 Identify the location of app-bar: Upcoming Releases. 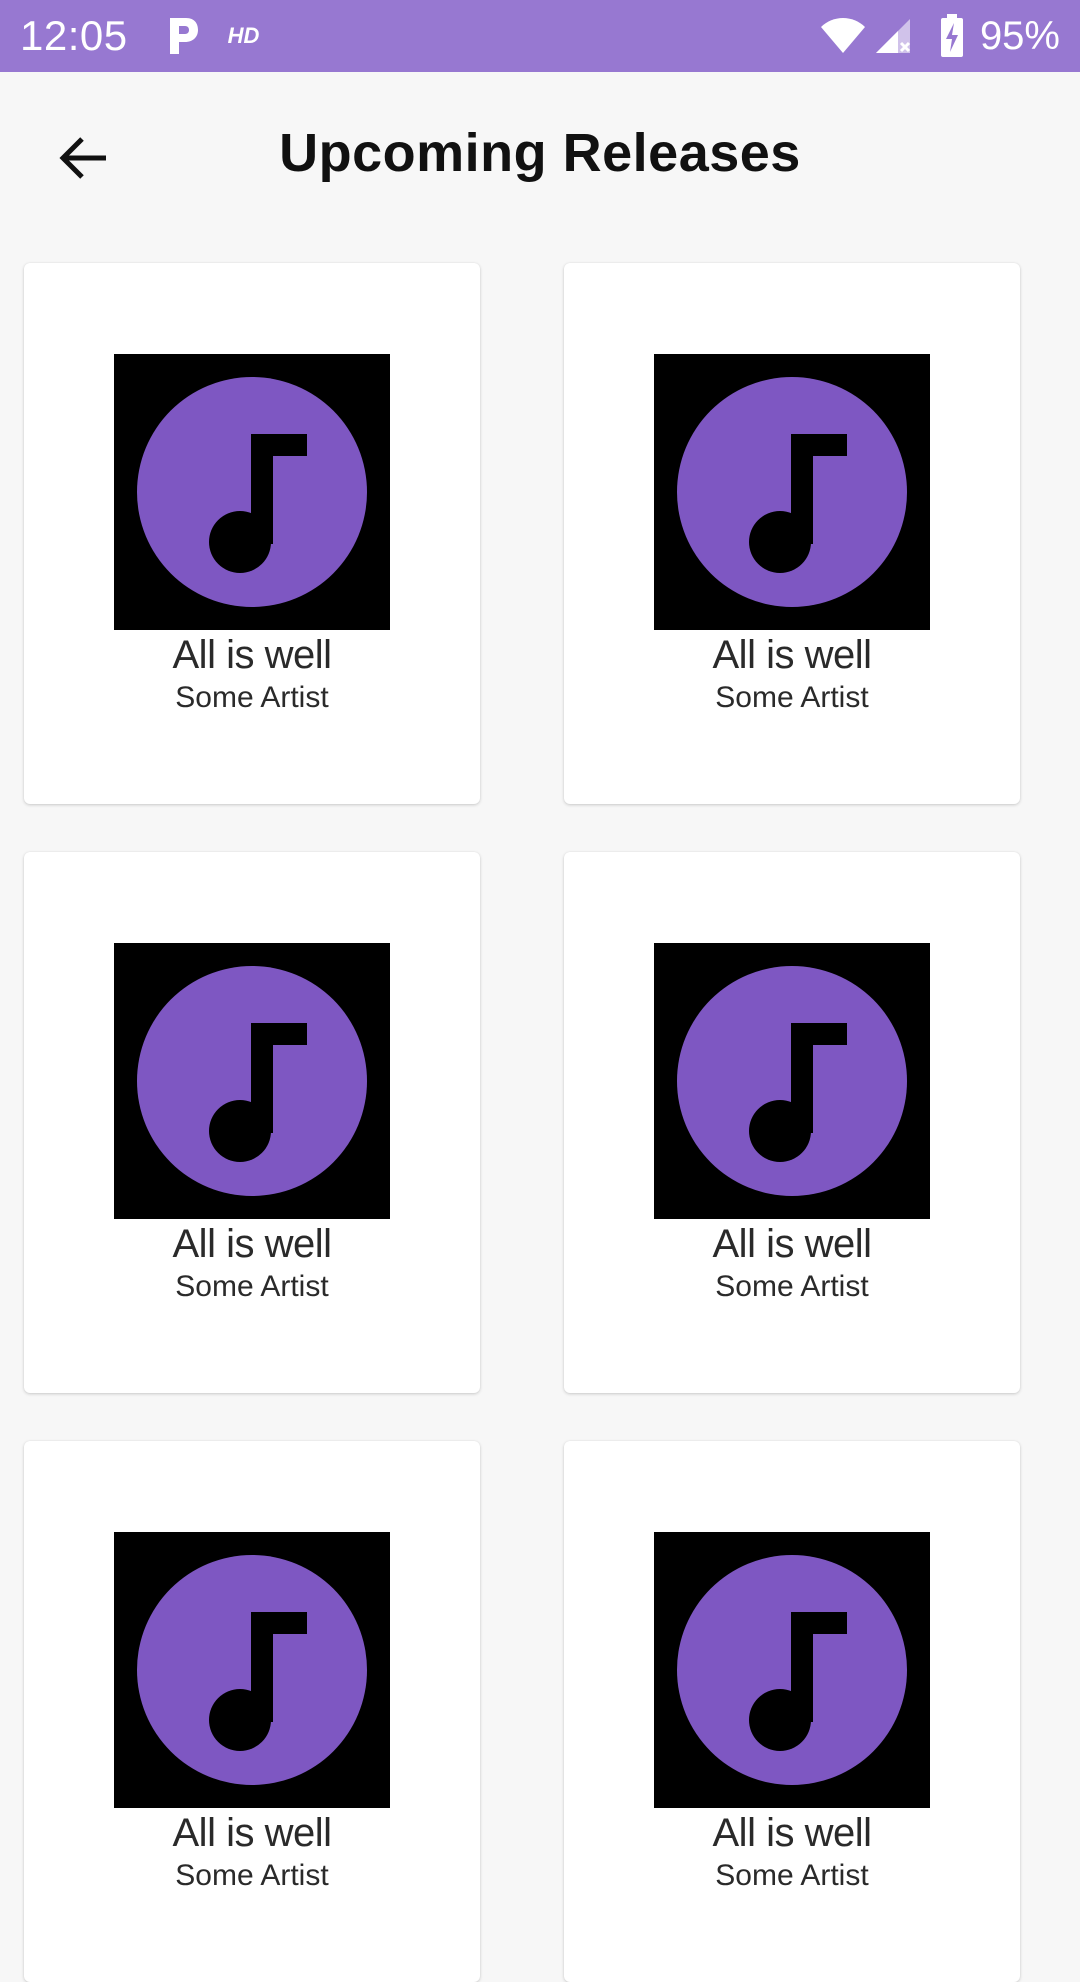
(540, 156).